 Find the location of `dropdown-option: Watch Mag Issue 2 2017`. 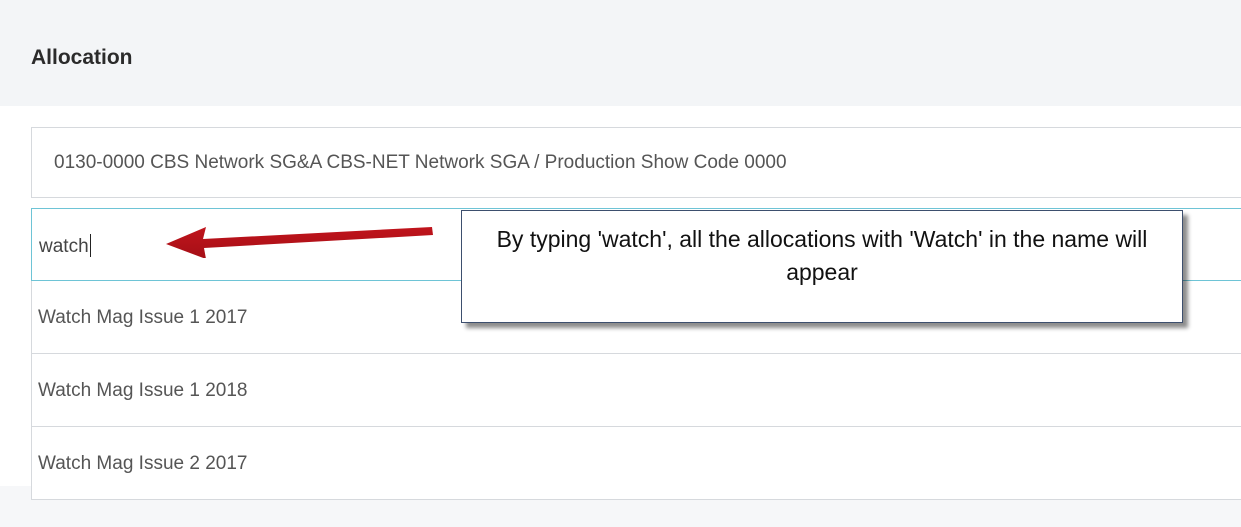

dropdown-option: Watch Mag Issue 2 2017 is located at coordinates (636, 463).